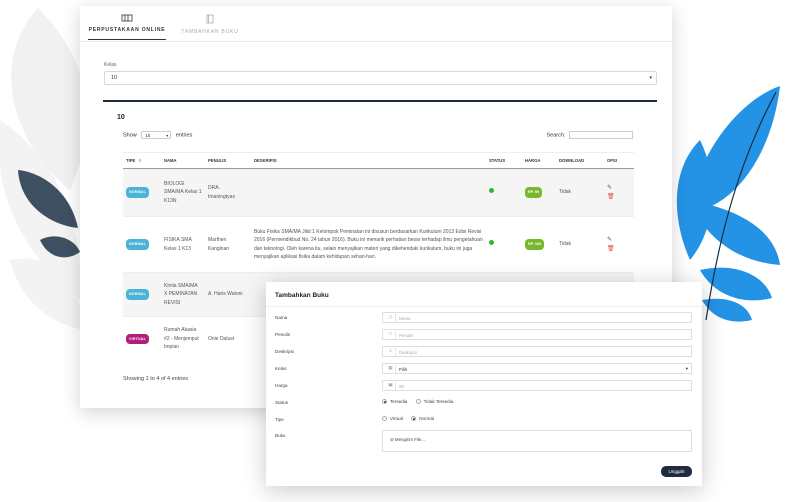 The image size is (794, 502). What do you see at coordinates (422, 418) in the screenshot?
I see `radio-normal: Normal` at bounding box center [422, 418].